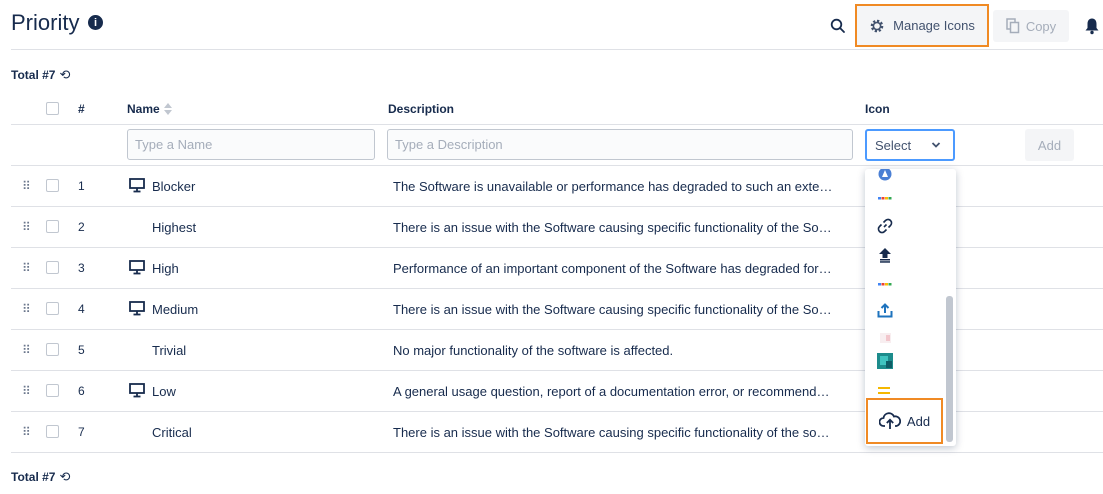 The width and height of the screenshot is (1103, 494). I want to click on row-number: 7, so click(81, 432).